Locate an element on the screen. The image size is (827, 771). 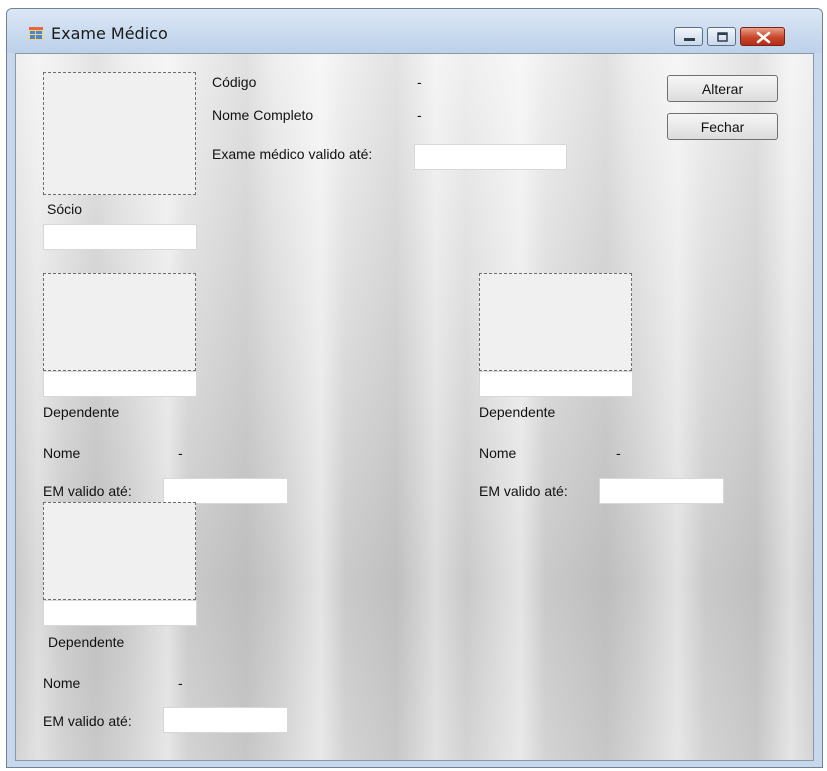
exame-medico-date-field is located at coordinates (490, 157).